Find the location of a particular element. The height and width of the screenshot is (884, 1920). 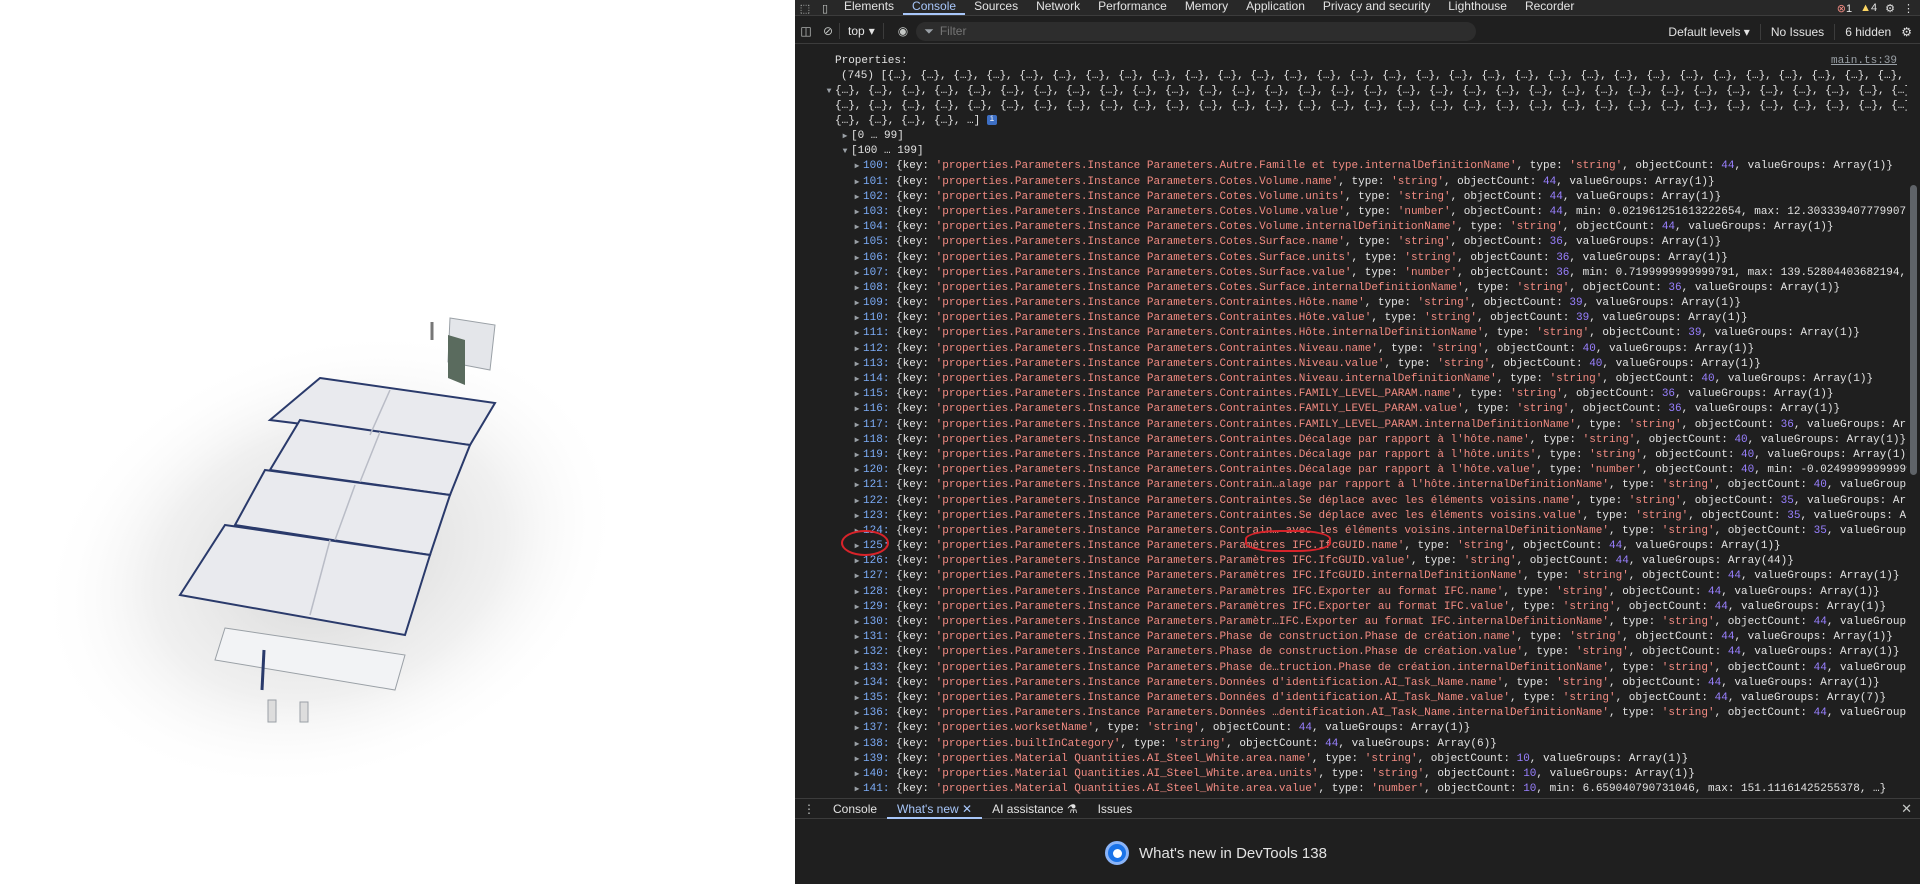

tab-privacy-security: Privacy and security is located at coordinates (1376, 7).